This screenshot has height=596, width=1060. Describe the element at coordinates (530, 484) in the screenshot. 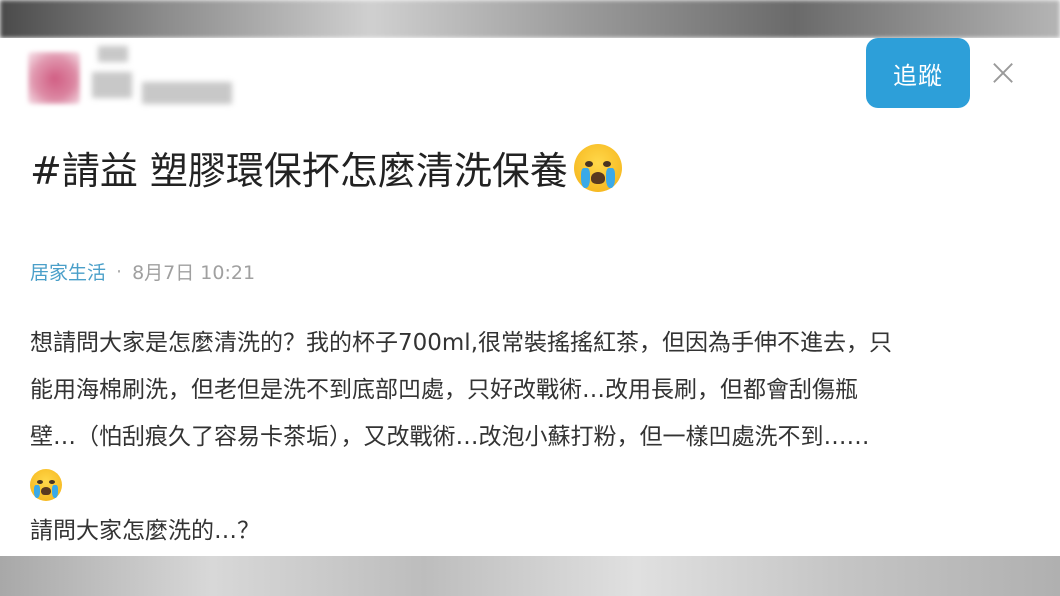

I see `body-emoji-line` at that location.